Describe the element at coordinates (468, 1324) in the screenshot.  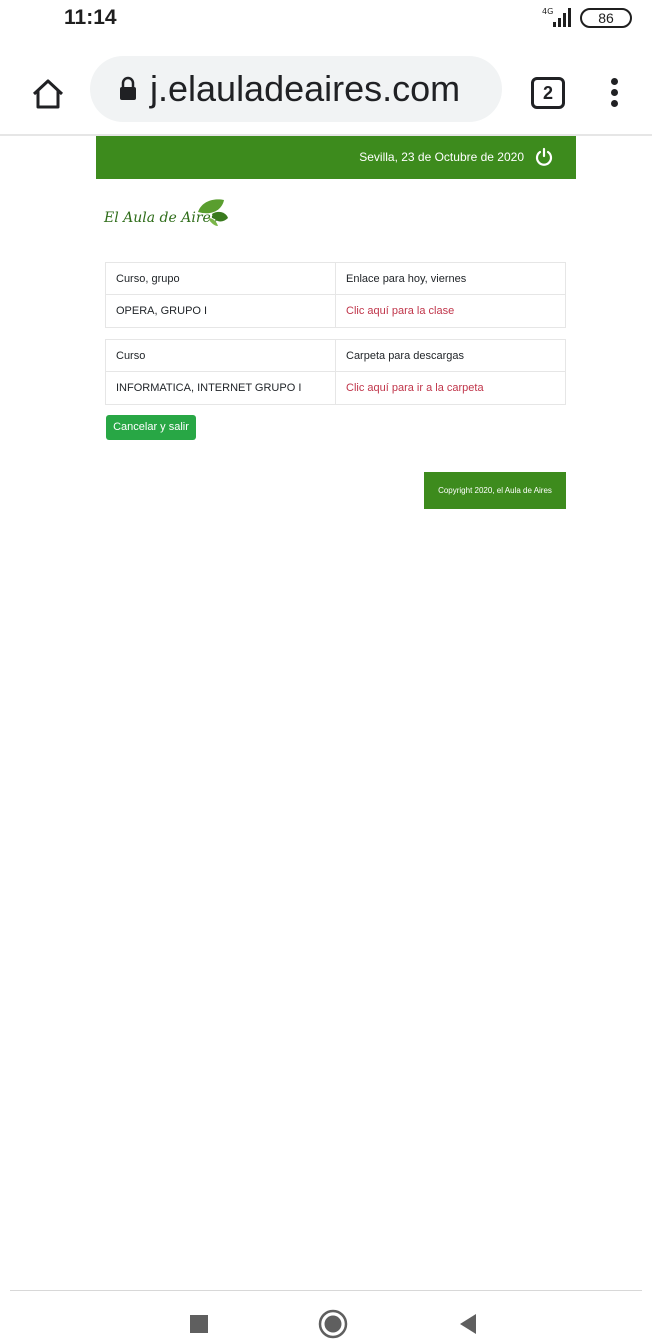
I see `back-icon` at that location.